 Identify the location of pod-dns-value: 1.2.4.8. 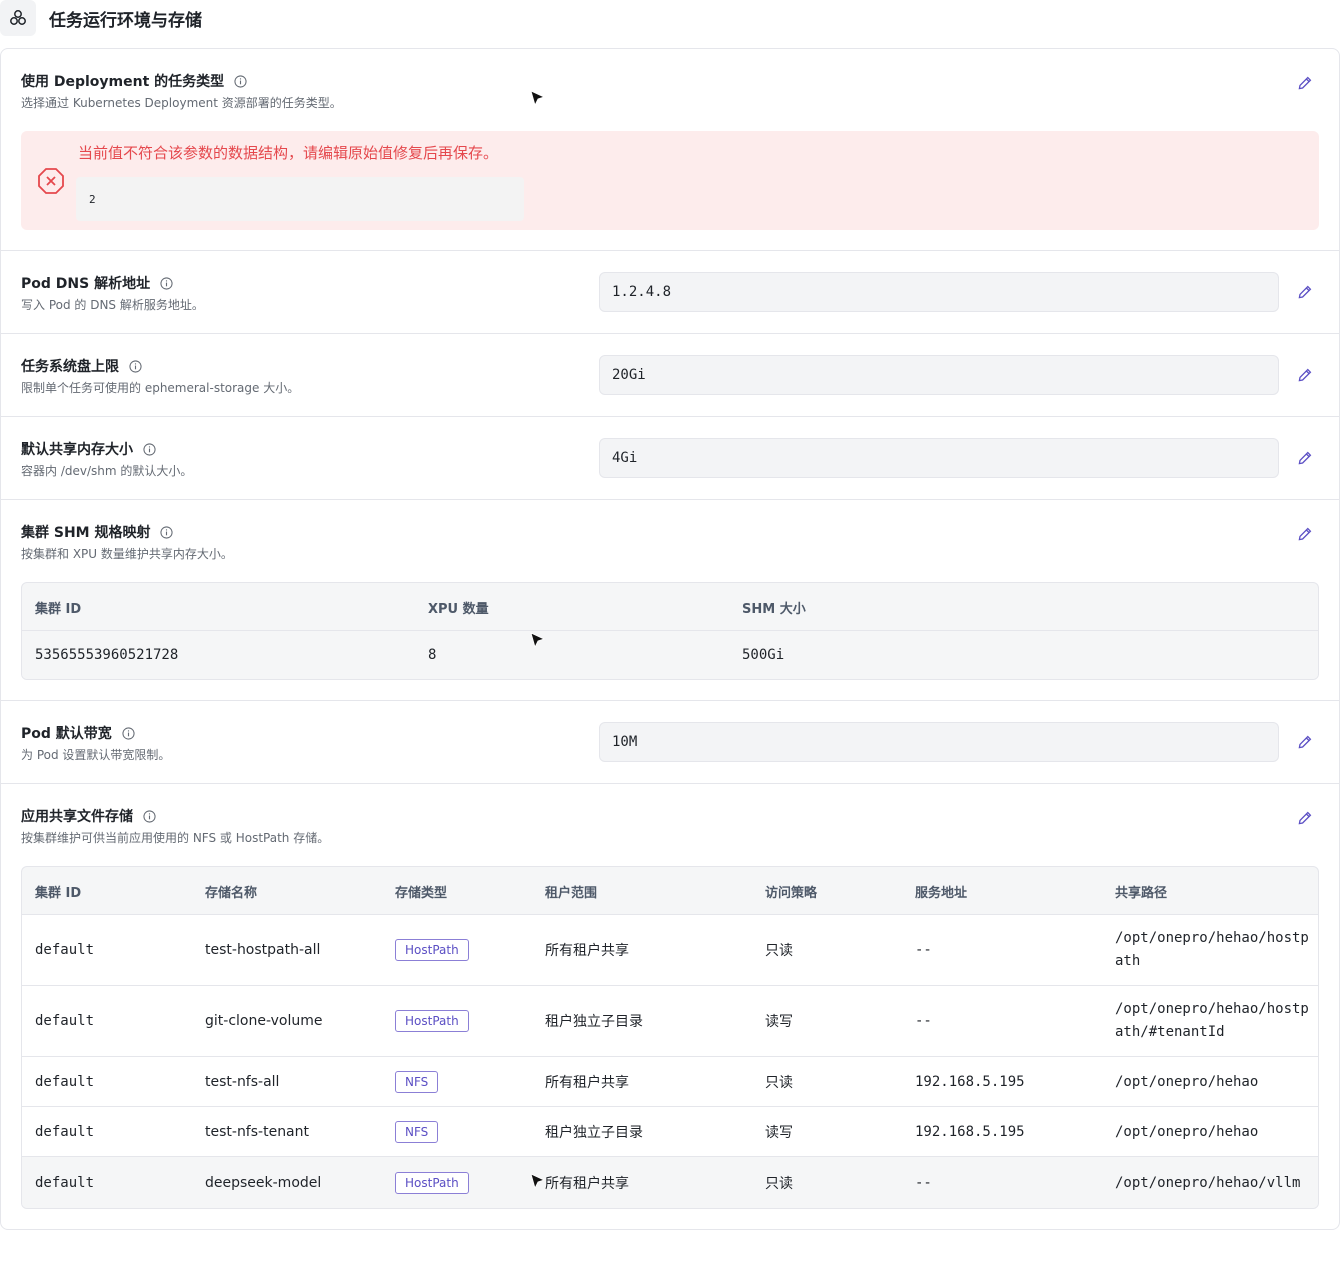
(939, 292).